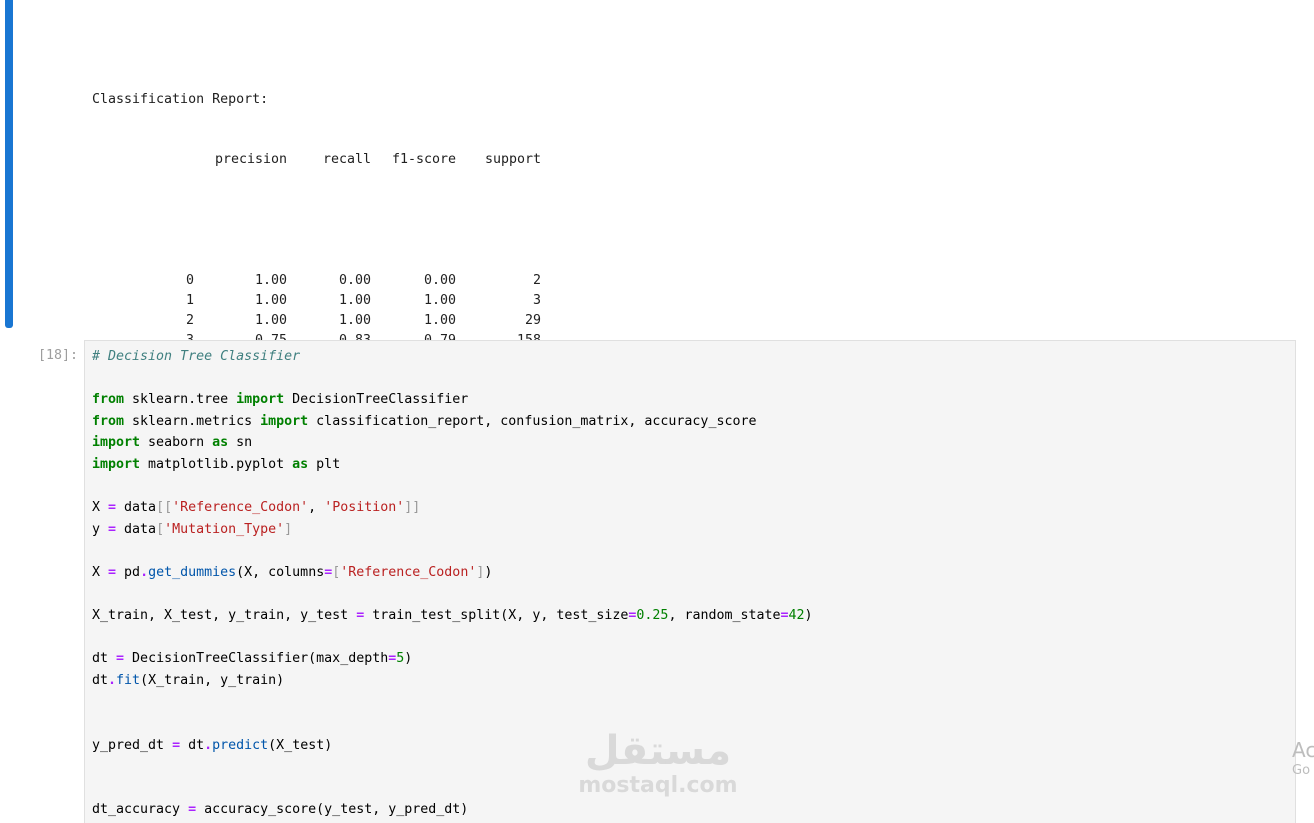 The height and width of the screenshot is (823, 1314). Describe the element at coordinates (108, 421) in the screenshot. I see `code-token: from` at that location.